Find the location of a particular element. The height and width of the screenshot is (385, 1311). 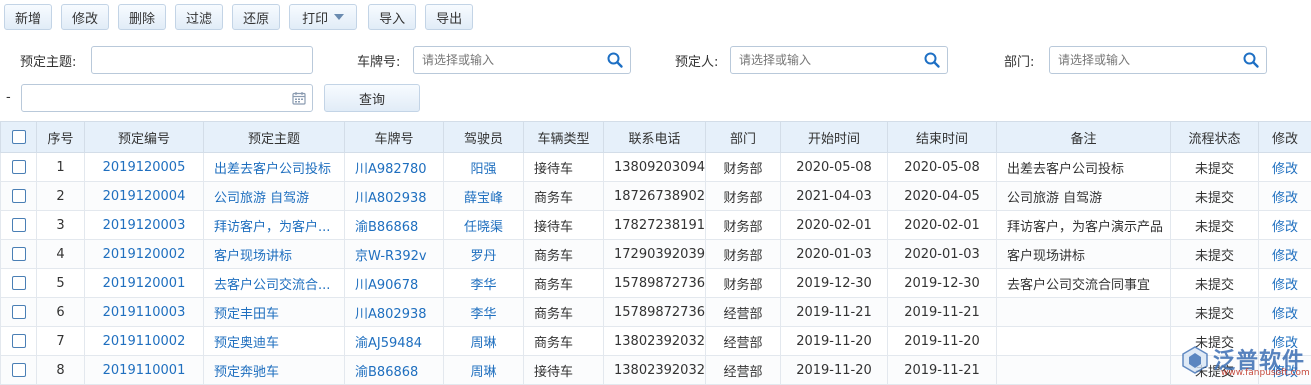

subject-link: 公司旅游 自驾游 is located at coordinates (274, 196).